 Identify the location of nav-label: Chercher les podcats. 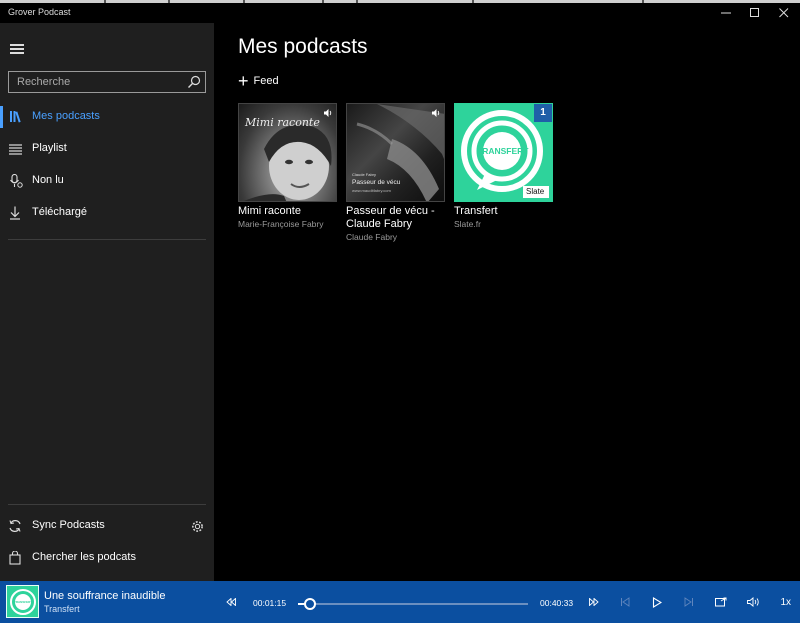
(84, 557).